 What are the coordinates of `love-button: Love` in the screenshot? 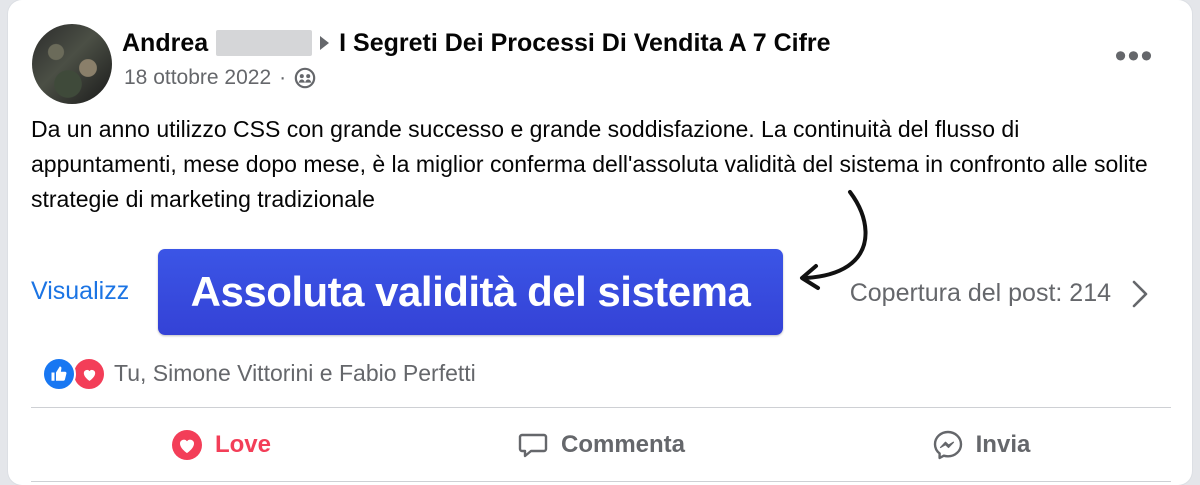 It's located at (221, 445).